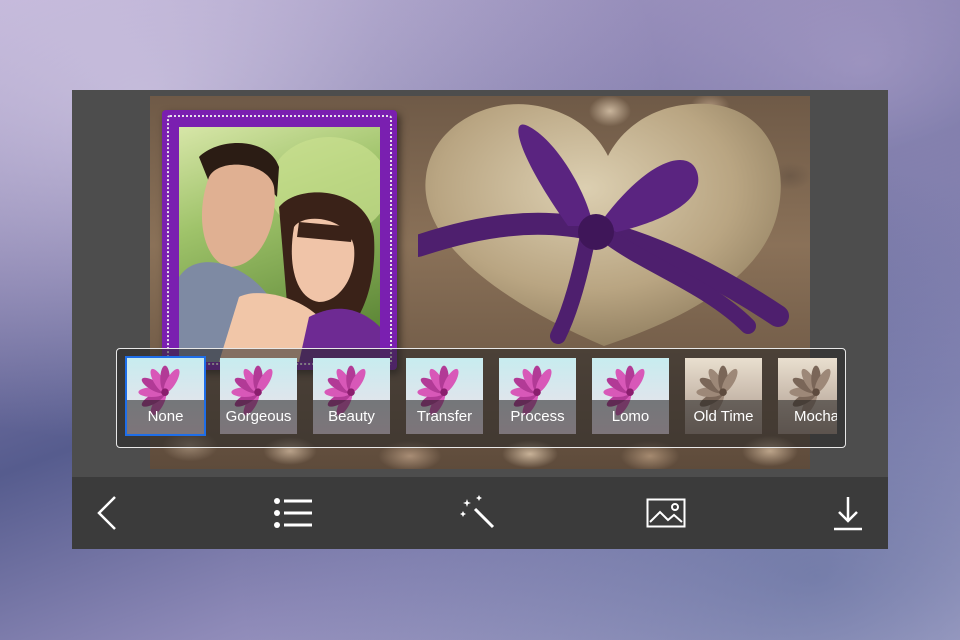  Describe the element at coordinates (258, 396) in the screenshot. I see `filter-item: Gorgeous` at that location.